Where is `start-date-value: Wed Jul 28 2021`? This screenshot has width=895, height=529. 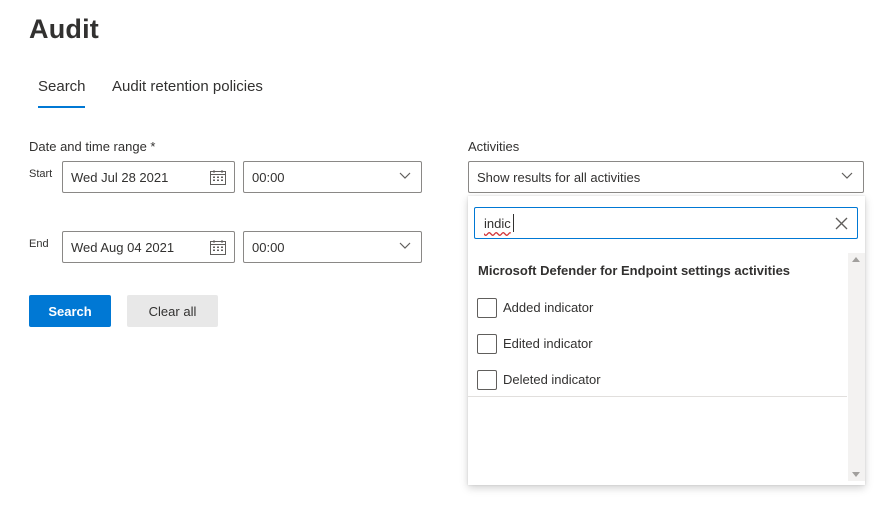 start-date-value: Wed Jul 28 2021 is located at coordinates (120, 177).